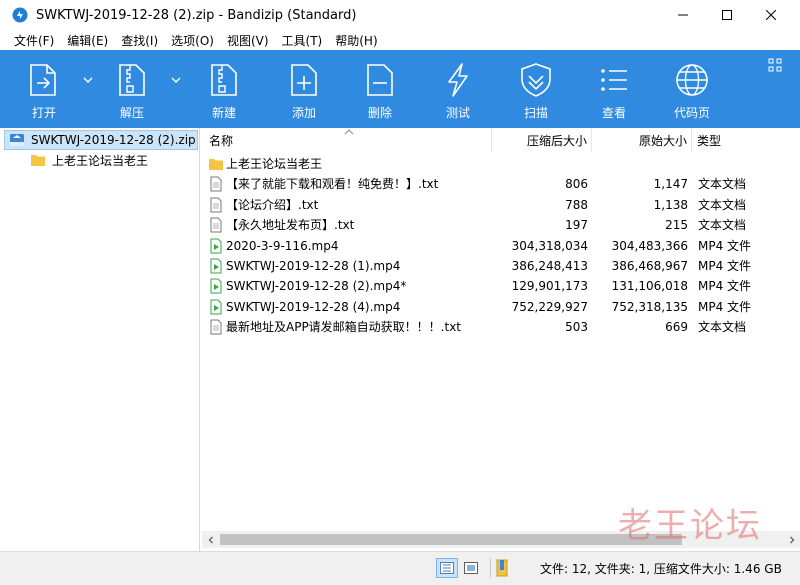 The height and width of the screenshot is (585, 800). Describe the element at coordinates (676, 327) in the screenshot. I see `file-original-size: 669` at that location.